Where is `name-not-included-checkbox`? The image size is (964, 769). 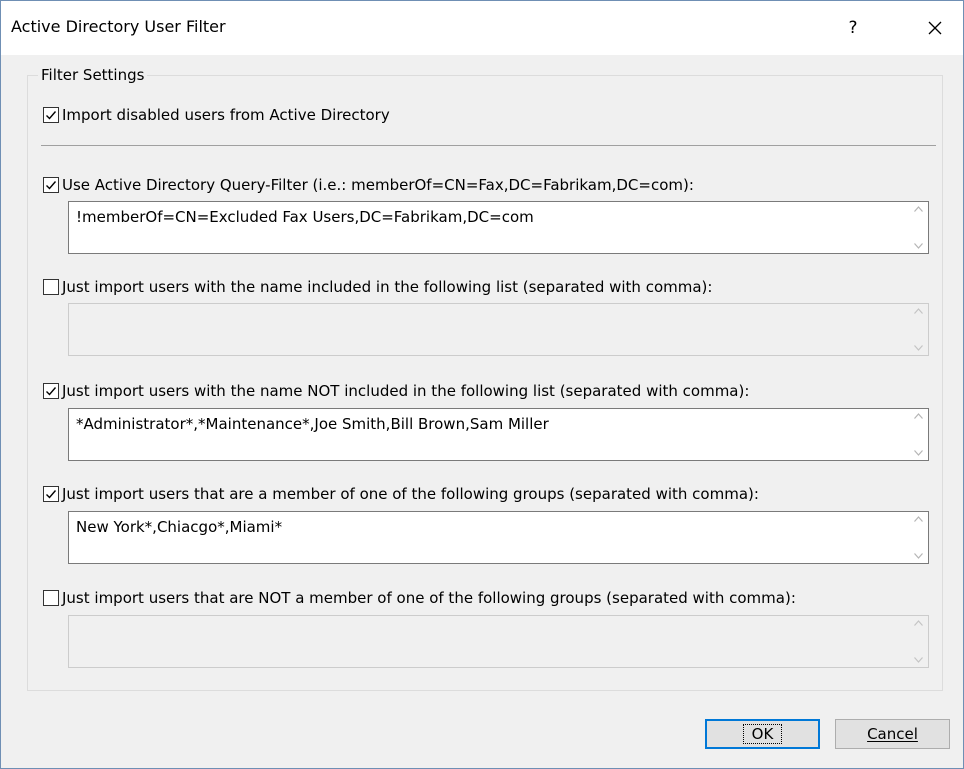 name-not-included-checkbox is located at coordinates (51, 391).